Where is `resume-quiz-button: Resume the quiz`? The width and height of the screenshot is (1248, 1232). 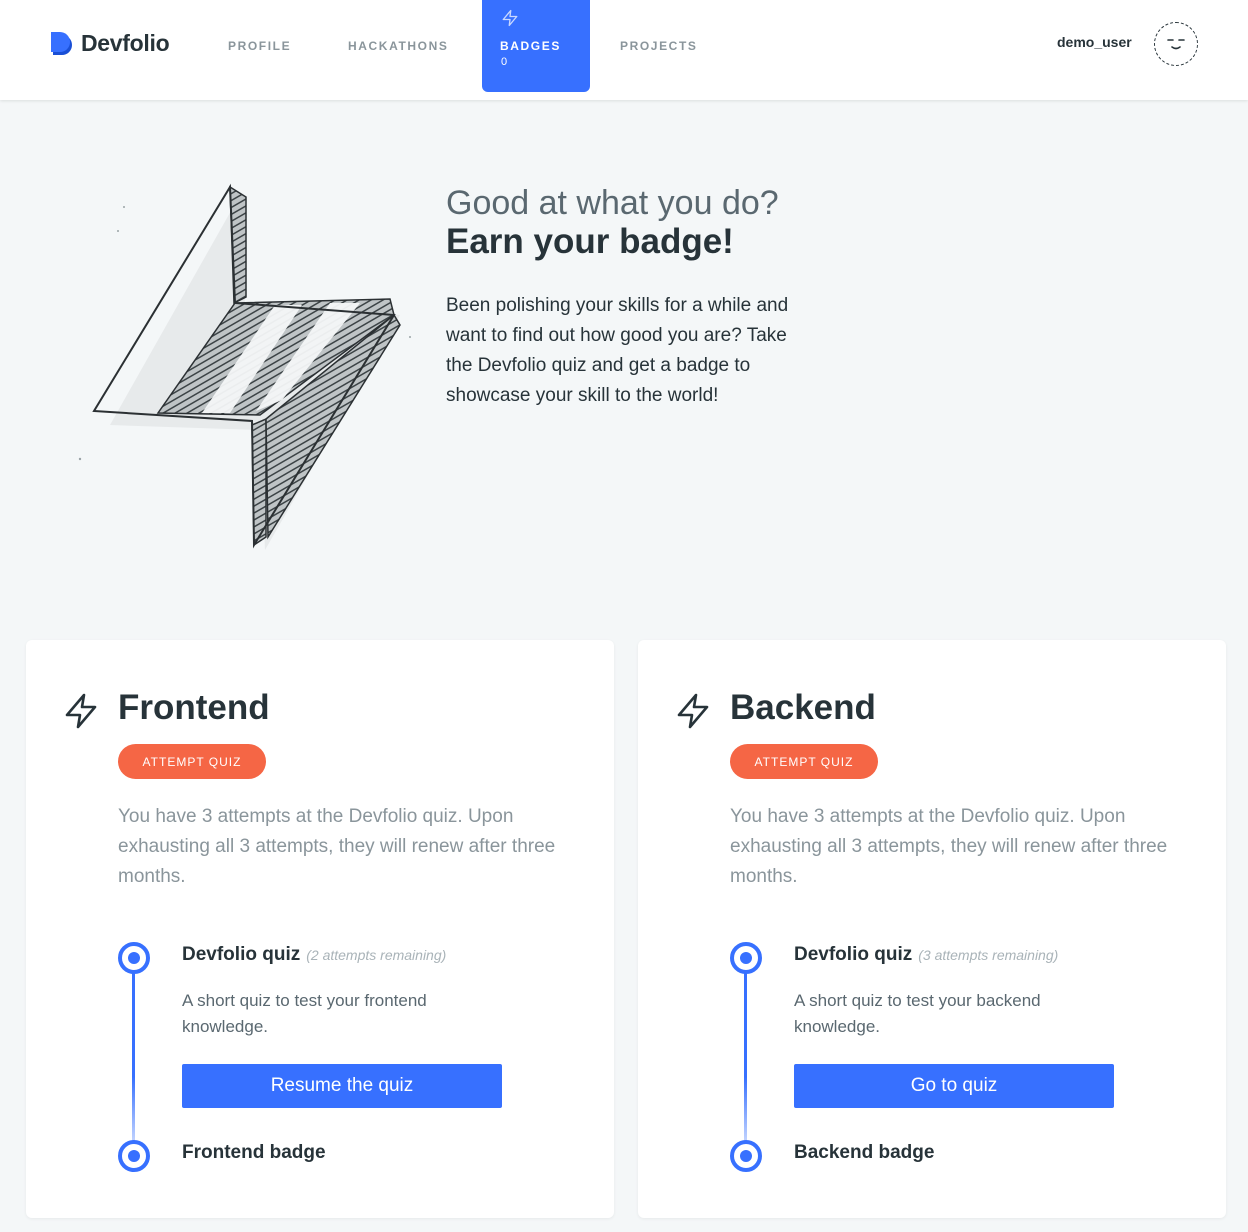 resume-quiz-button: Resume the quiz is located at coordinates (342, 1086).